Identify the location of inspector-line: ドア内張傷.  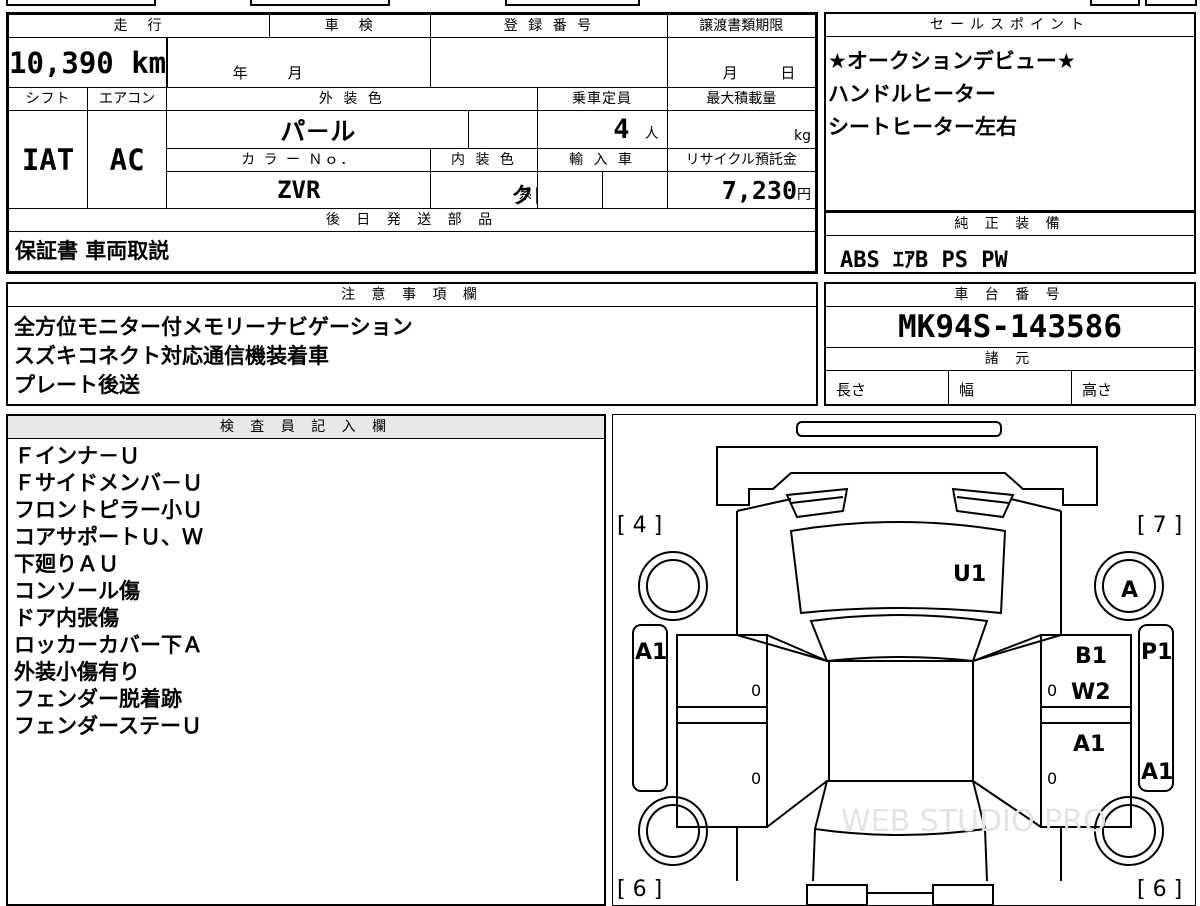
(66, 618).